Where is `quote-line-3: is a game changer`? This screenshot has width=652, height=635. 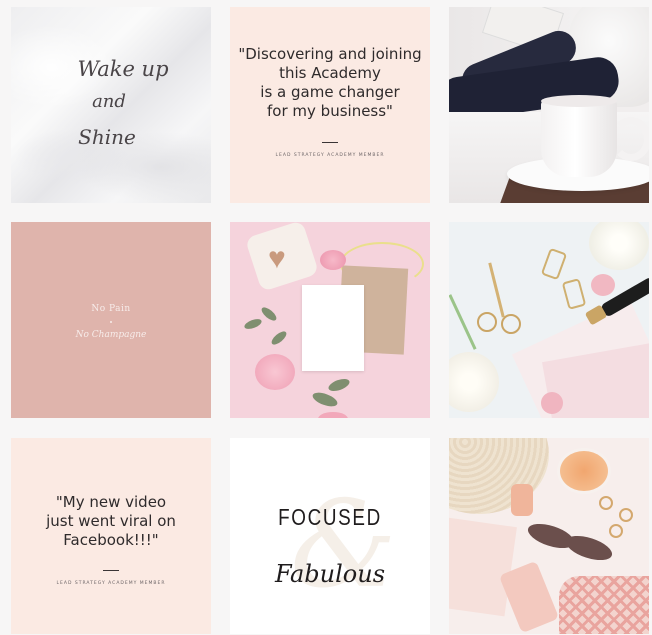
quote-line-3: is a game changer is located at coordinates (330, 92).